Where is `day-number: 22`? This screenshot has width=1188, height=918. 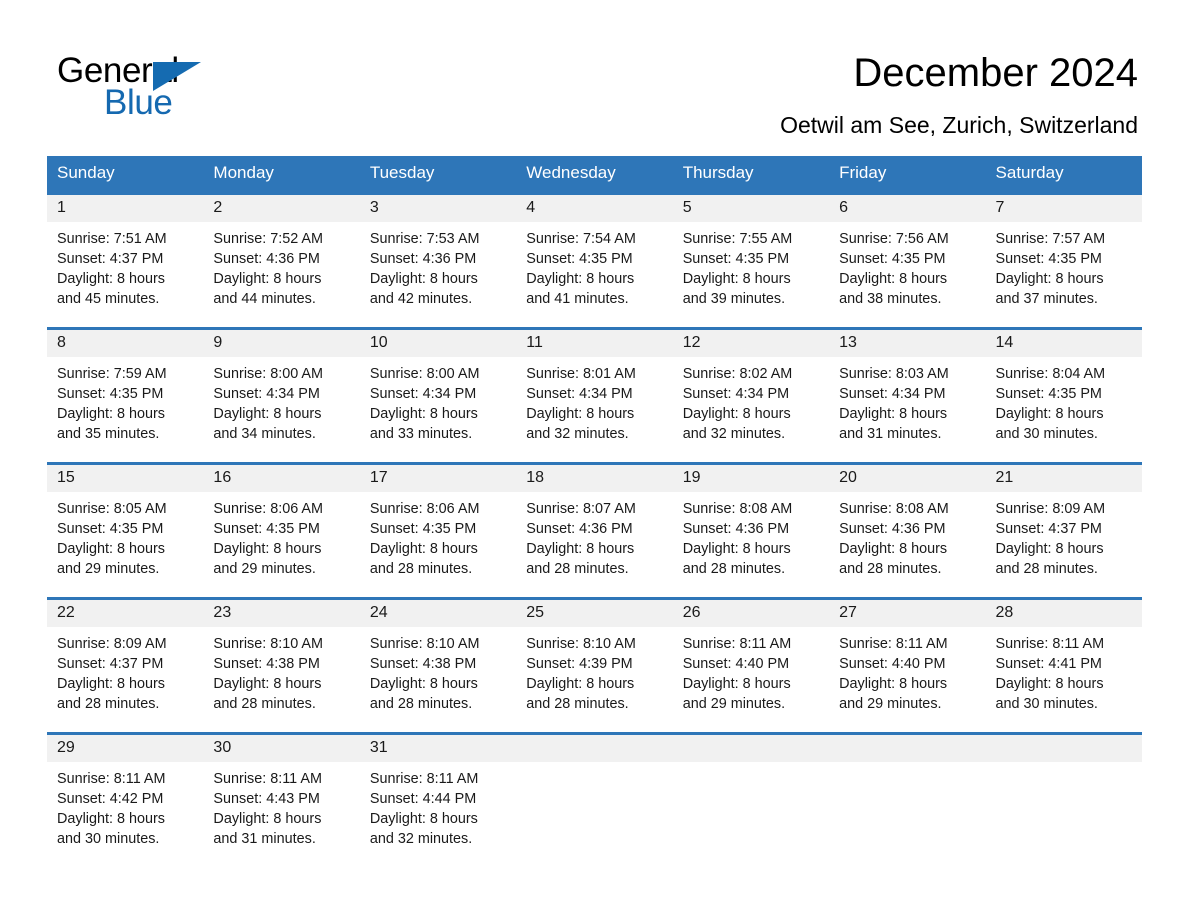 day-number: 22 is located at coordinates (66, 612).